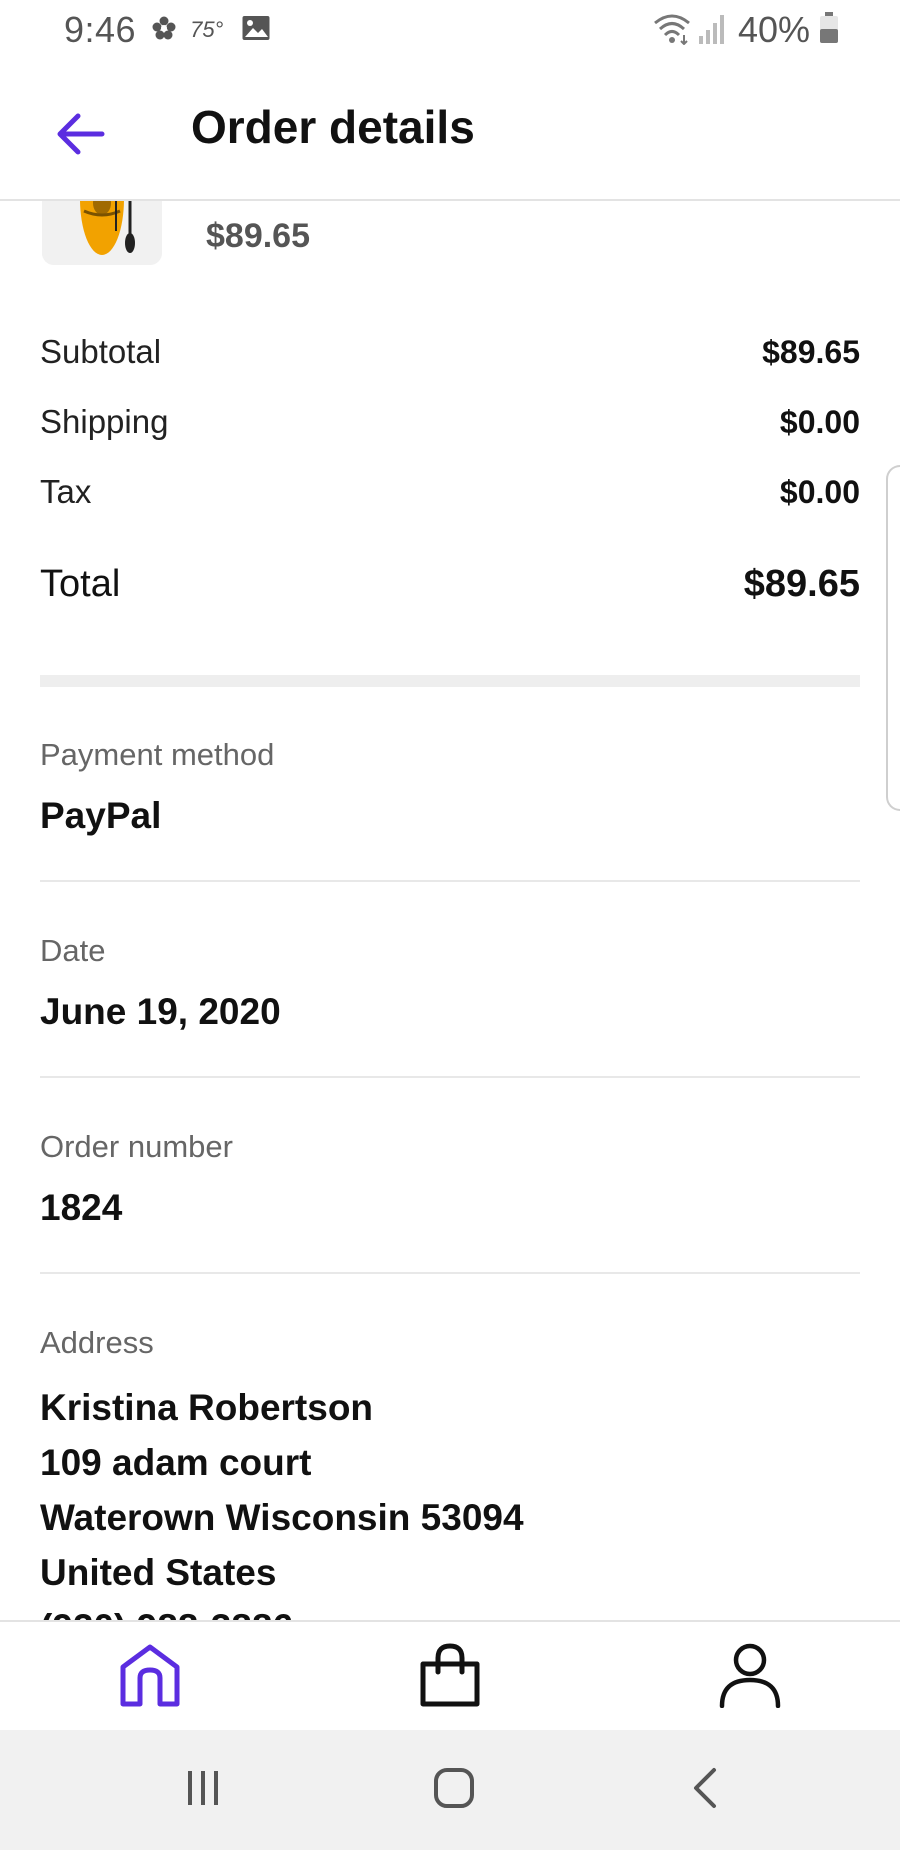 This screenshot has height=1850, width=900. Describe the element at coordinates (207, 29) in the screenshot. I see `status-temperature: 75°` at that location.